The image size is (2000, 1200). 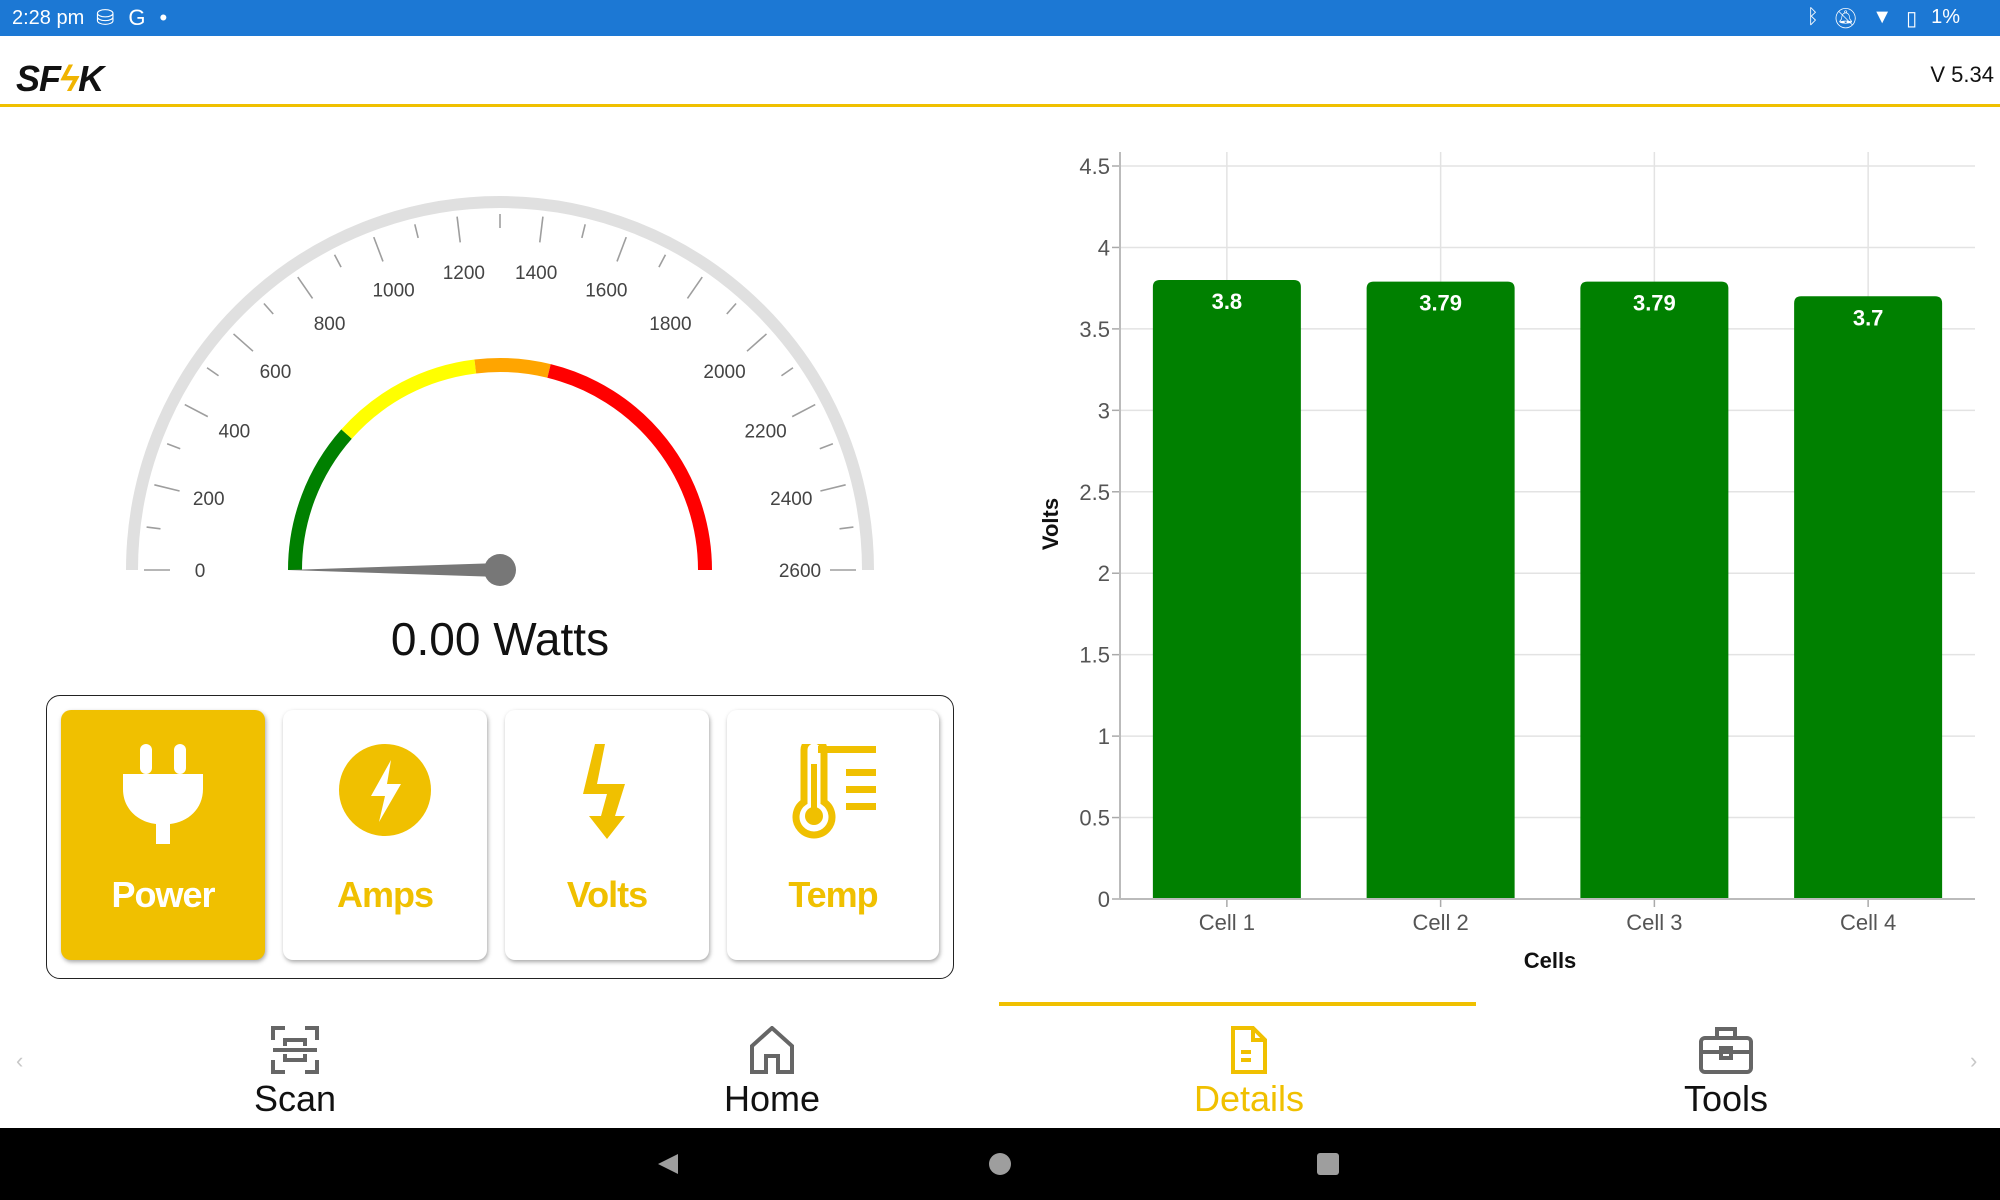 I want to click on volts-label: Volts, so click(x=607, y=894).